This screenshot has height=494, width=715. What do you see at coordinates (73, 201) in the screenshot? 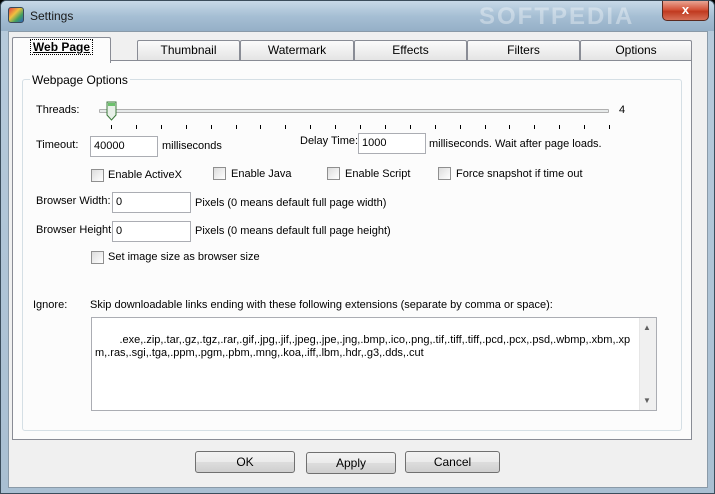
I see `browser-width-label: Browser Width:` at bounding box center [73, 201].